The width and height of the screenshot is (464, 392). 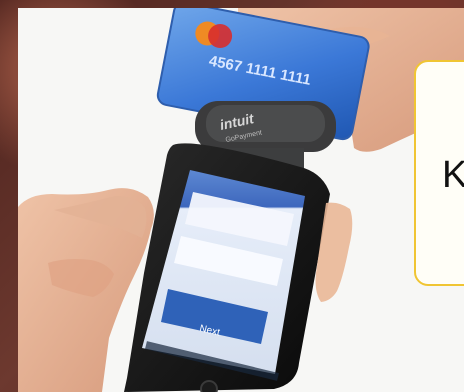 What do you see at coordinates (439, 173) in the screenshot?
I see `callout-box: K` at bounding box center [439, 173].